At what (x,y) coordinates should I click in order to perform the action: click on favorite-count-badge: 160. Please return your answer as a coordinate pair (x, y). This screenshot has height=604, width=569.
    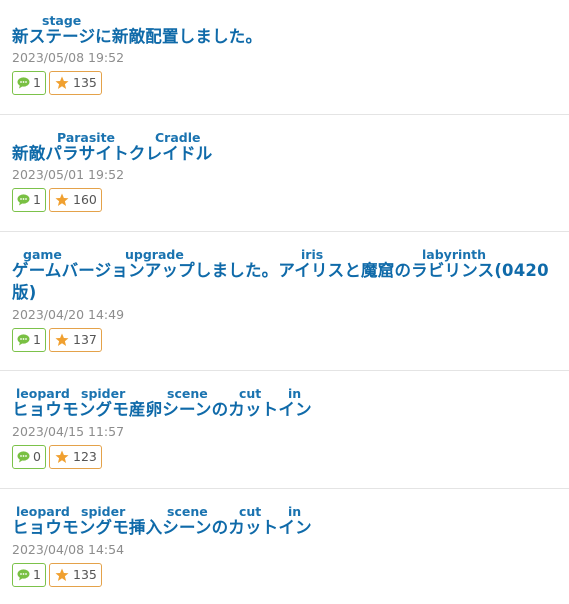
    Looking at the image, I should click on (75, 200).